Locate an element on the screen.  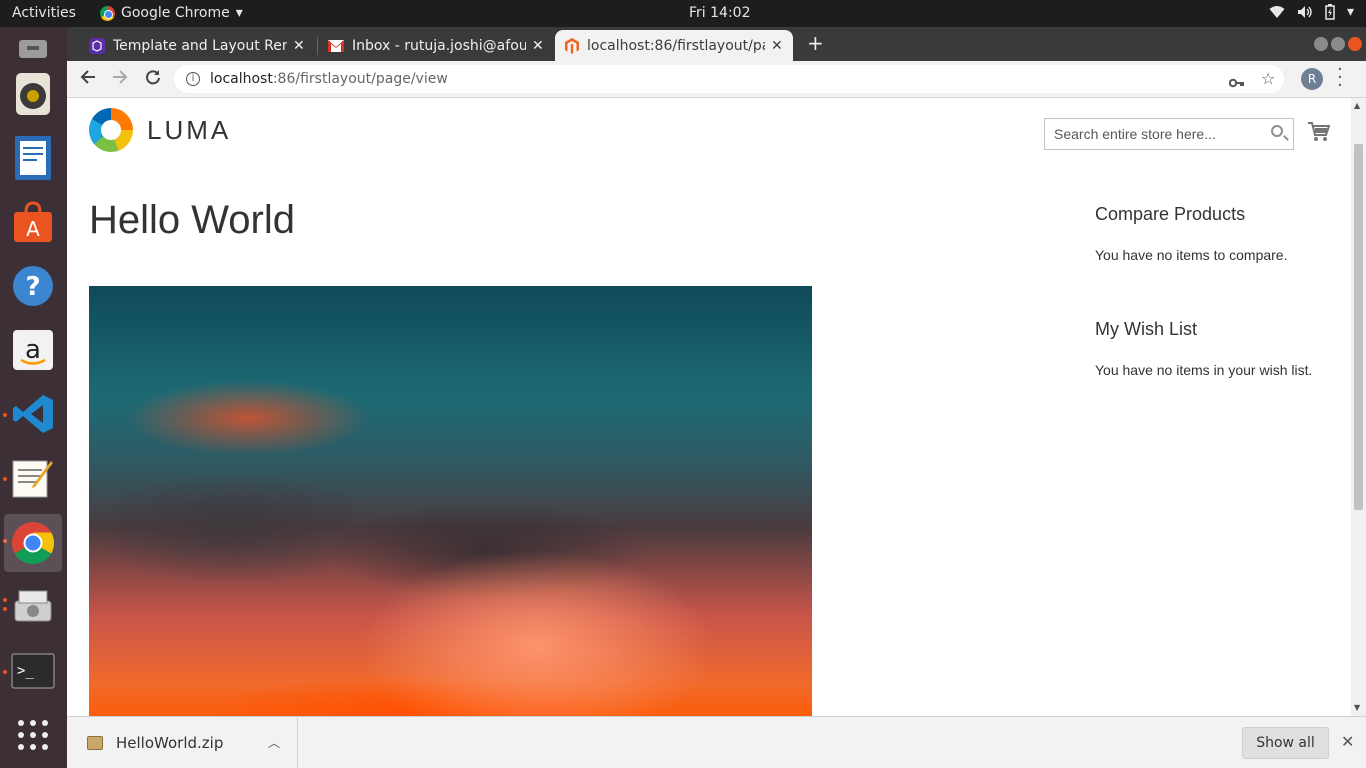
info-icon: i is located at coordinates (193, 79).